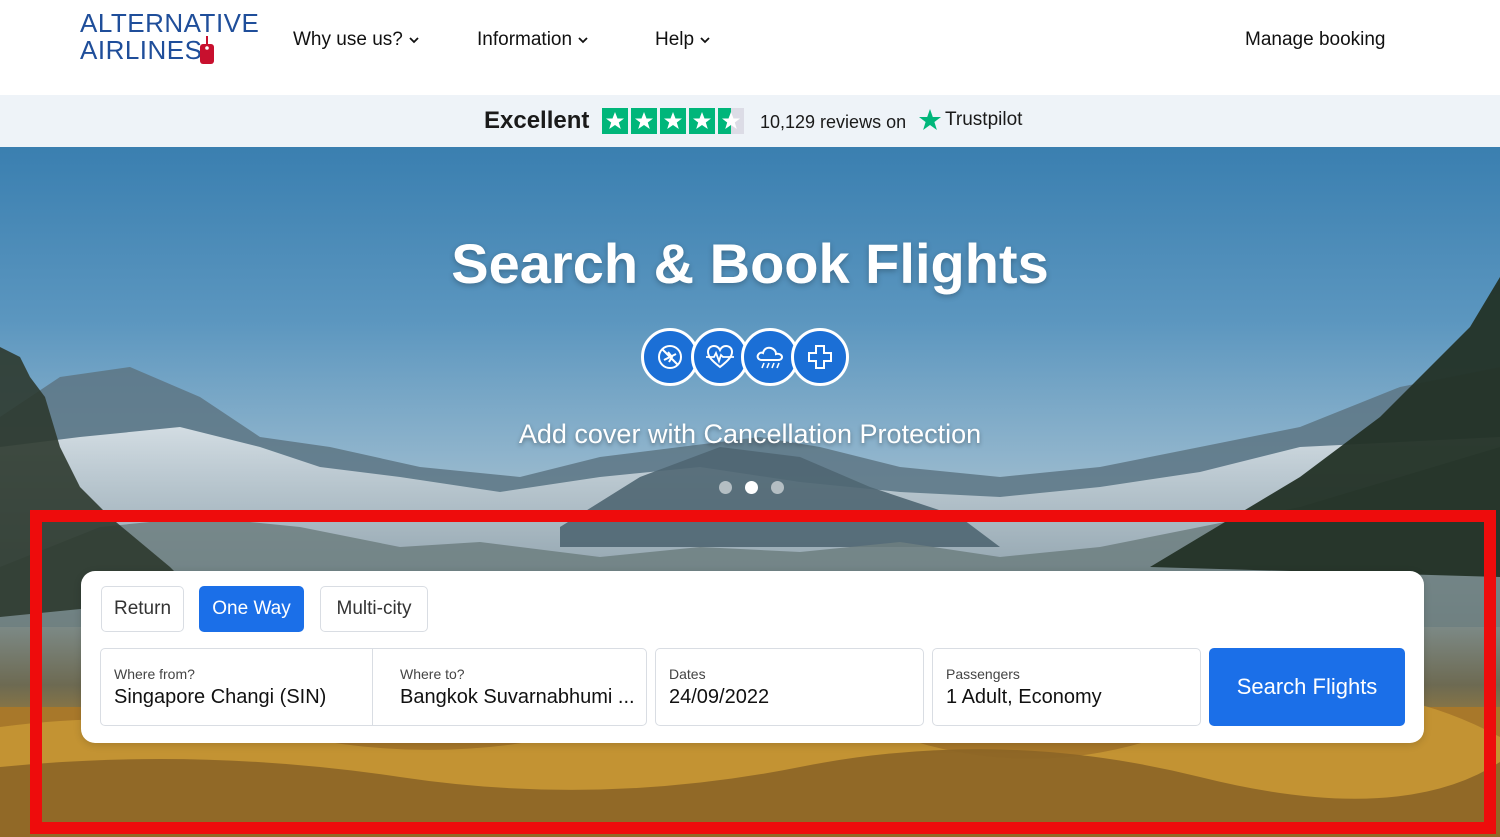 The height and width of the screenshot is (837, 1500). Describe the element at coordinates (687, 674) in the screenshot. I see `dates-label: Dates` at that location.